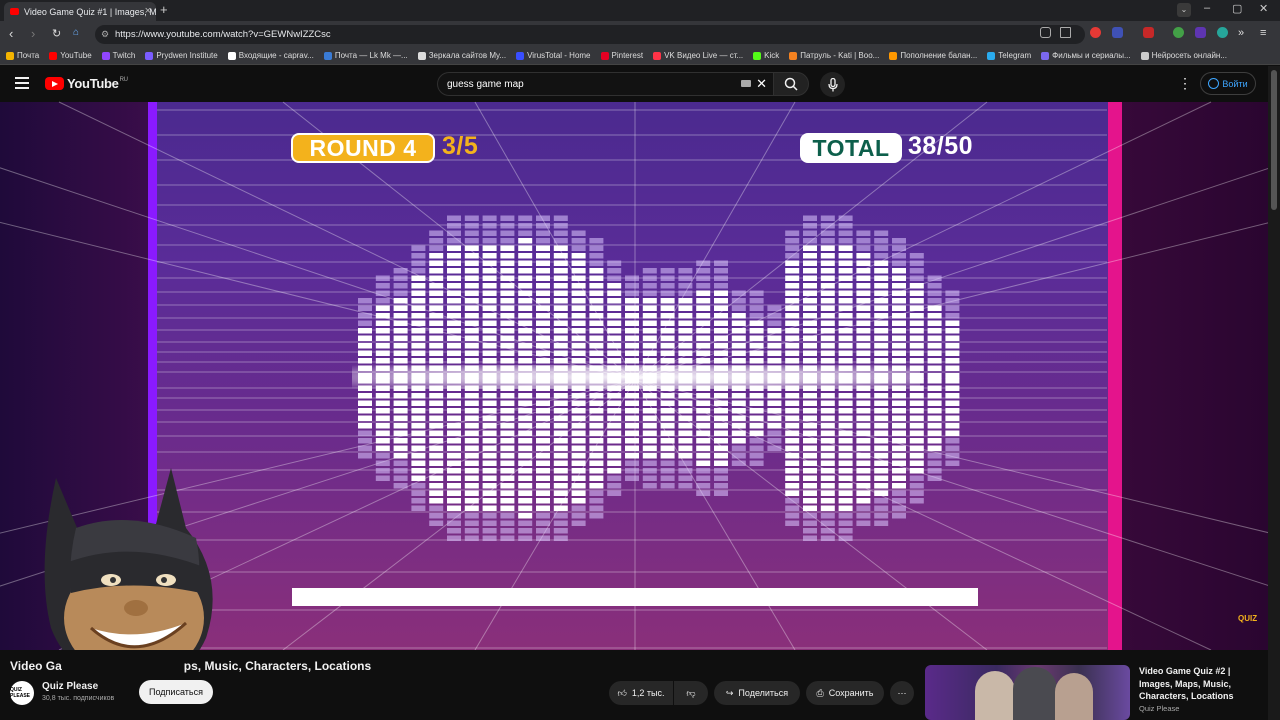  What do you see at coordinates (90, 11) in the screenshot?
I see `tab-title: Video Game Quiz #1 | Images, M` at bounding box center [90, 11].